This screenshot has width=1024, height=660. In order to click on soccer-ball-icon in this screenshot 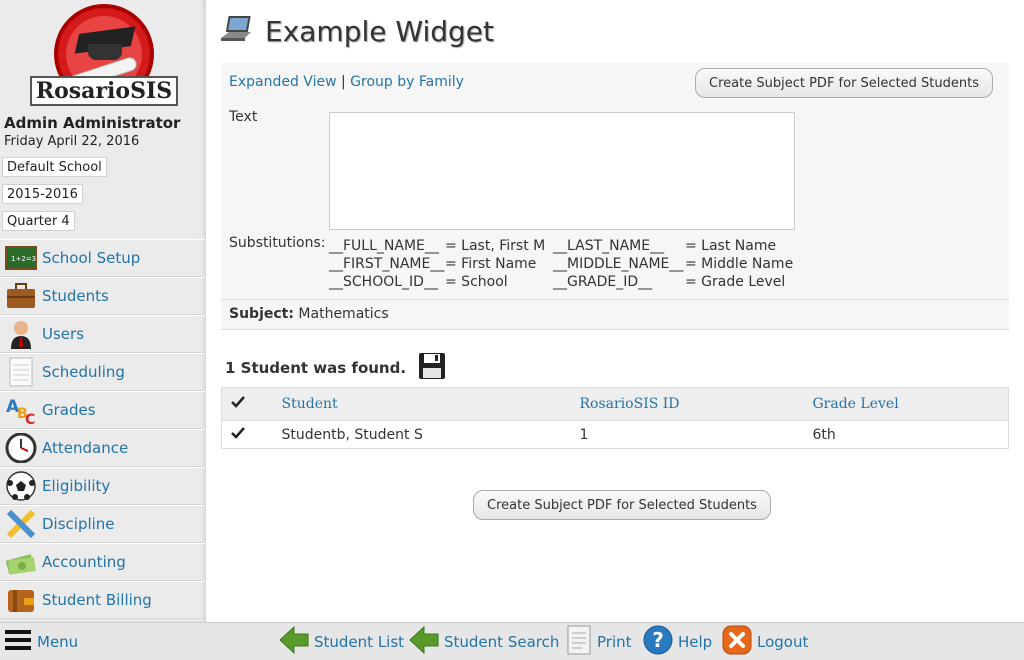, I will do `click(20, 486)`.